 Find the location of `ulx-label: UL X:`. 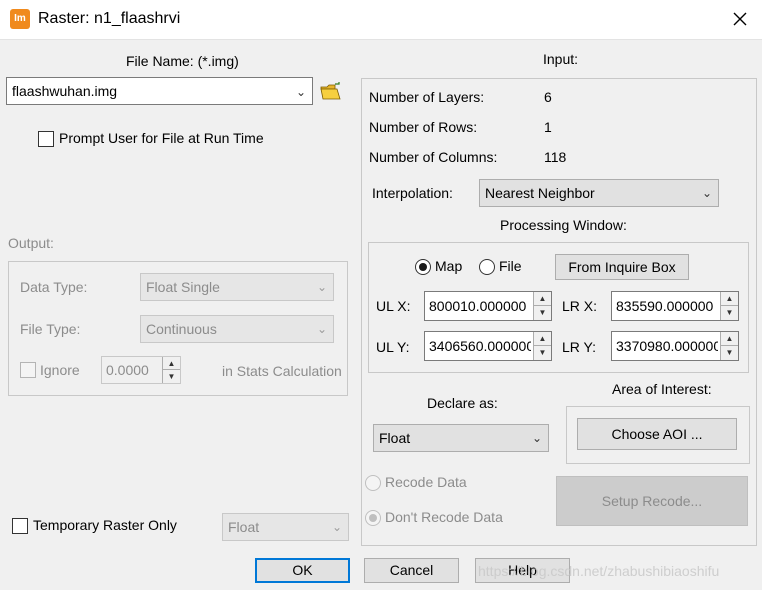

ulx-label: UL X: is located at coordinates (393, 306).